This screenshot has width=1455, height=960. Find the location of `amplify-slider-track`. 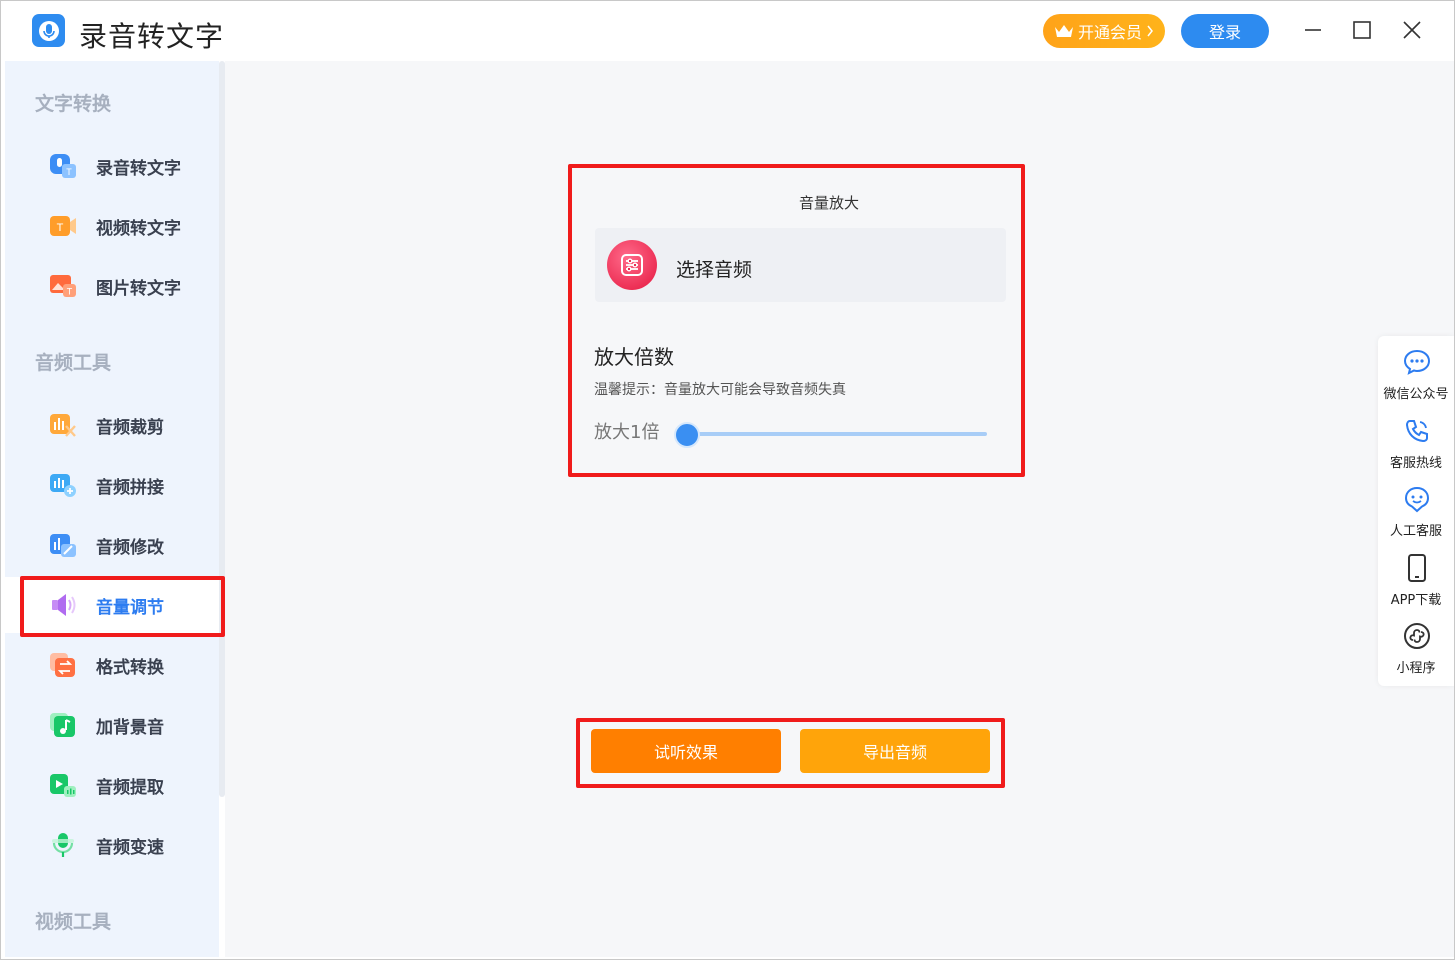

amplify-slider-track is located at coordinates (837, 434).